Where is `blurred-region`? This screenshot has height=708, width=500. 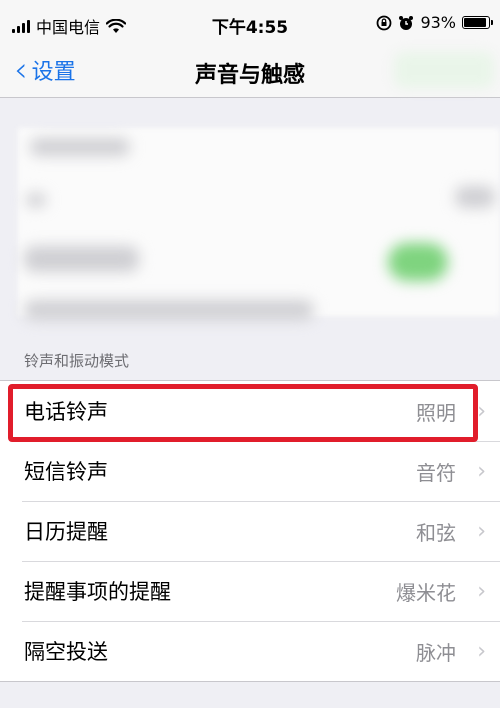 blurred-region is located at coordinates (444, 70).